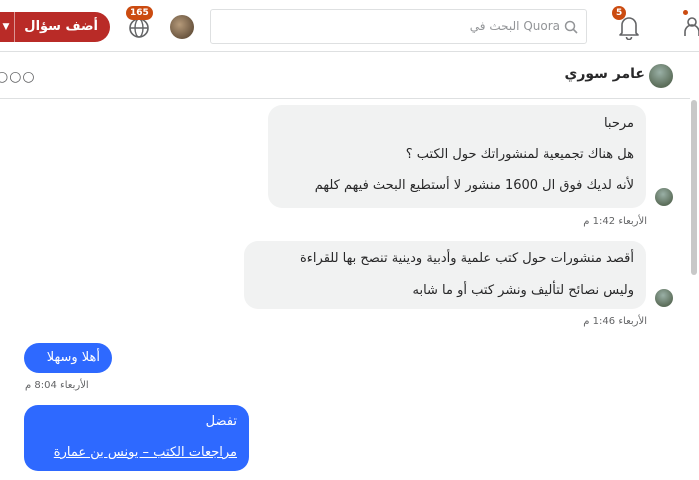  What do you see at coordinates (571, 26) in the screenshot?
I see `search-icon` at bounding box center [571, 26].